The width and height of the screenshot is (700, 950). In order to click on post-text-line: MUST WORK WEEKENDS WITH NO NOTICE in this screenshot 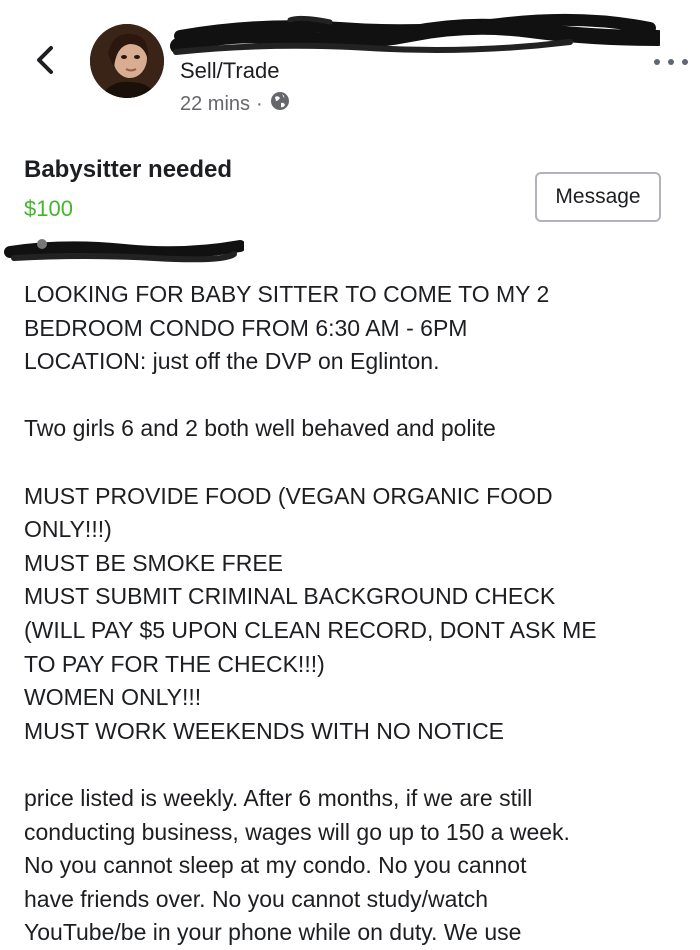, I will do `click(264, 730)`.